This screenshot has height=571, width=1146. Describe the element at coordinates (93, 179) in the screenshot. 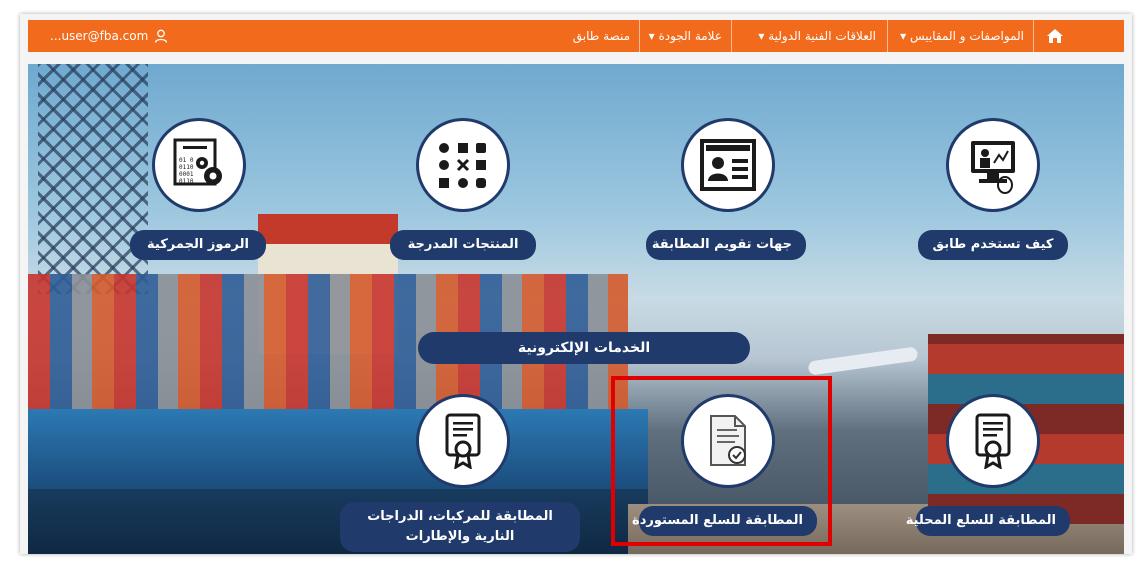

I see `left-crane` at that location.